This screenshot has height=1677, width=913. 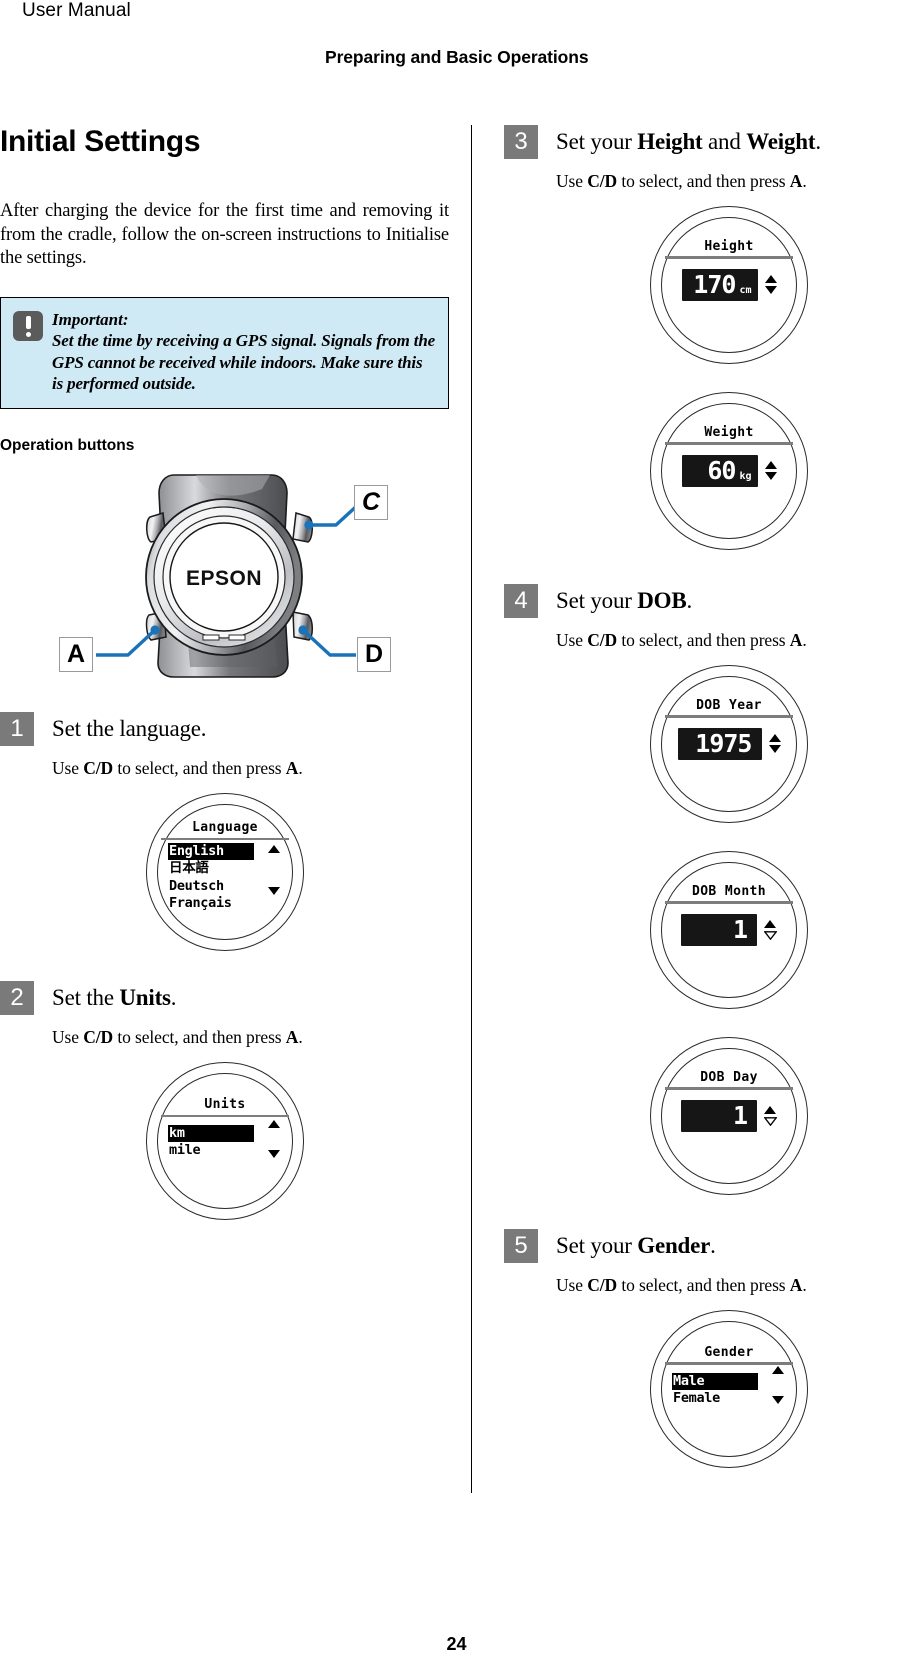 What do you see at coordinates (796, 640) in the screenshot?
I see `step-4-button-a: A` at bounding box center [796, 640].